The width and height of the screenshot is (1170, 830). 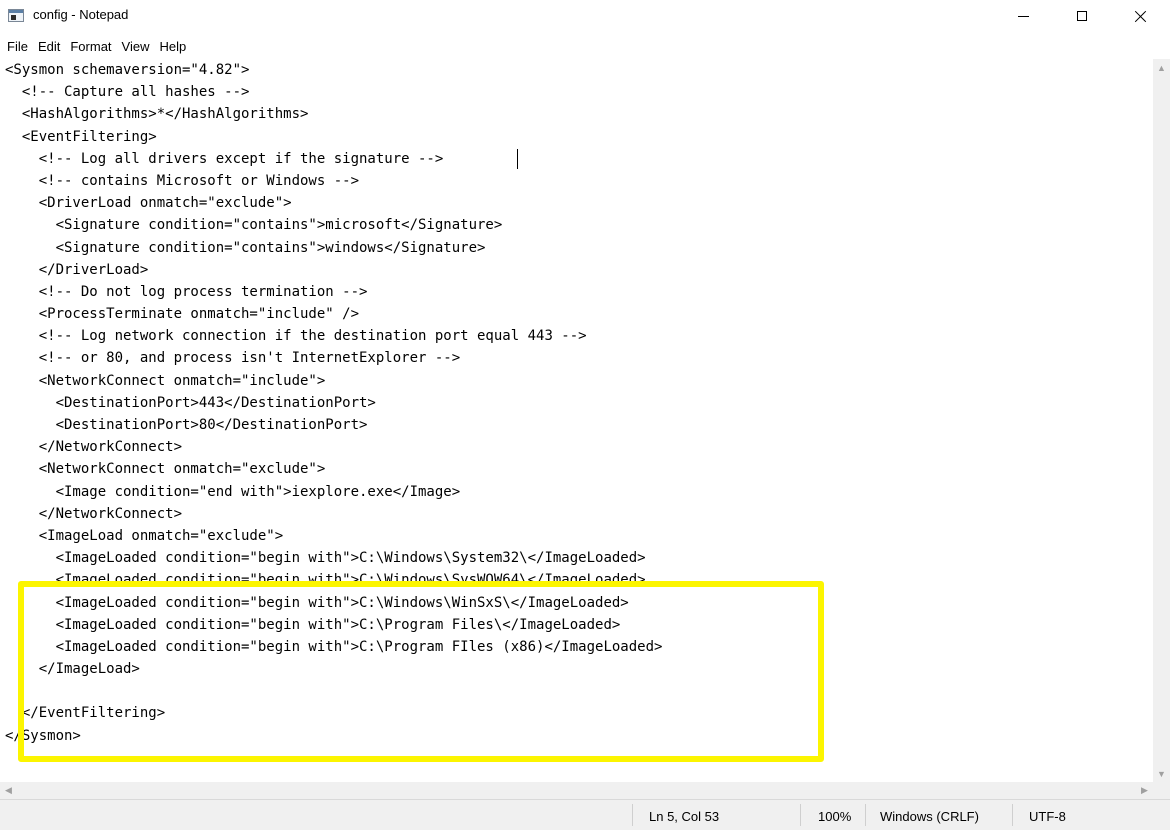 I want to click on code-line: <HashAlgorithms>*</HashAlgorithms>, so click(x=157, y=114).